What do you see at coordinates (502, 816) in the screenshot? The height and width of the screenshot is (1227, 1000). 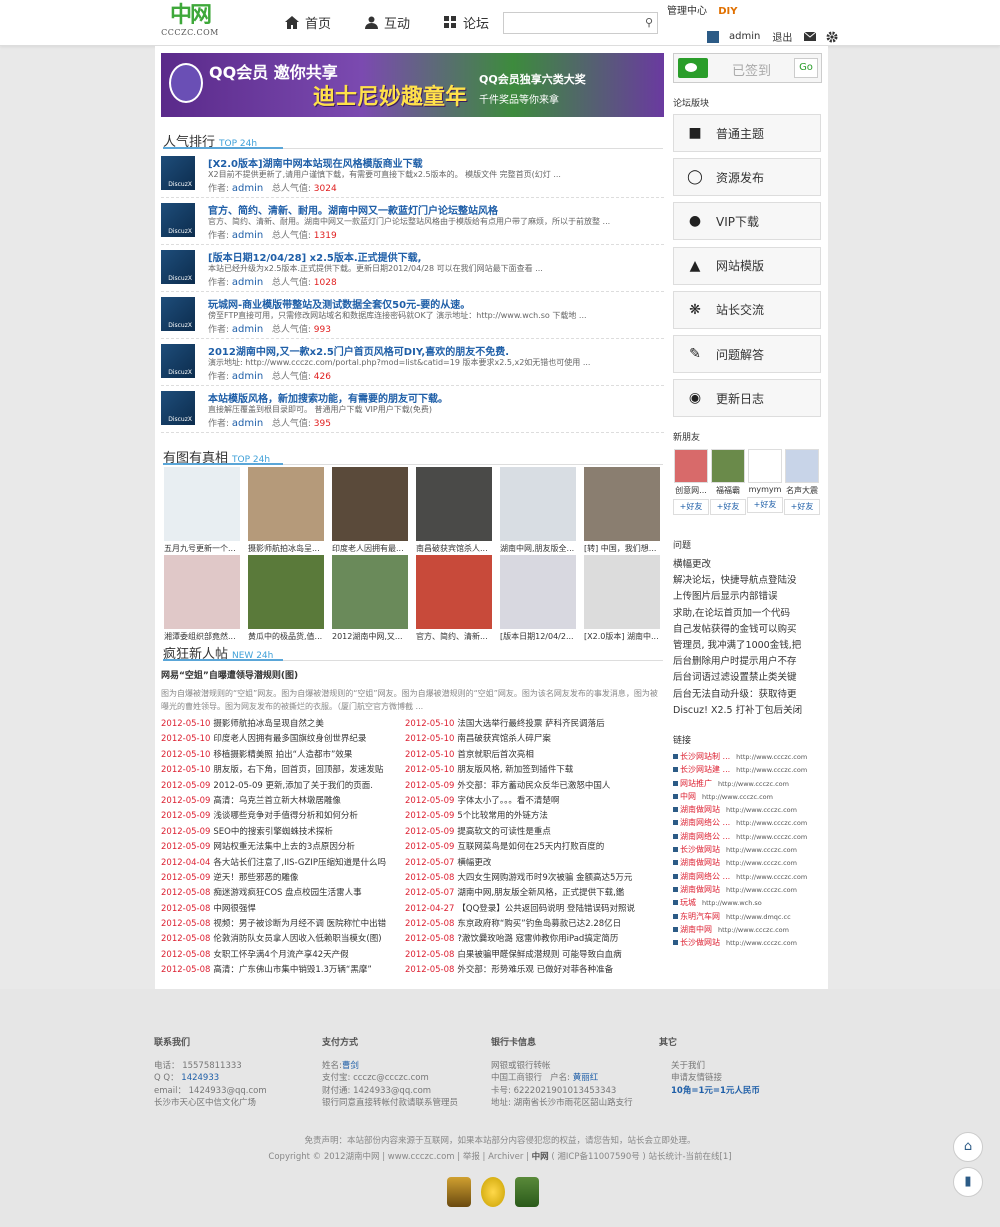 I see `post-title: 5个比较常用的外链方法` at bounding box center [502, 816].